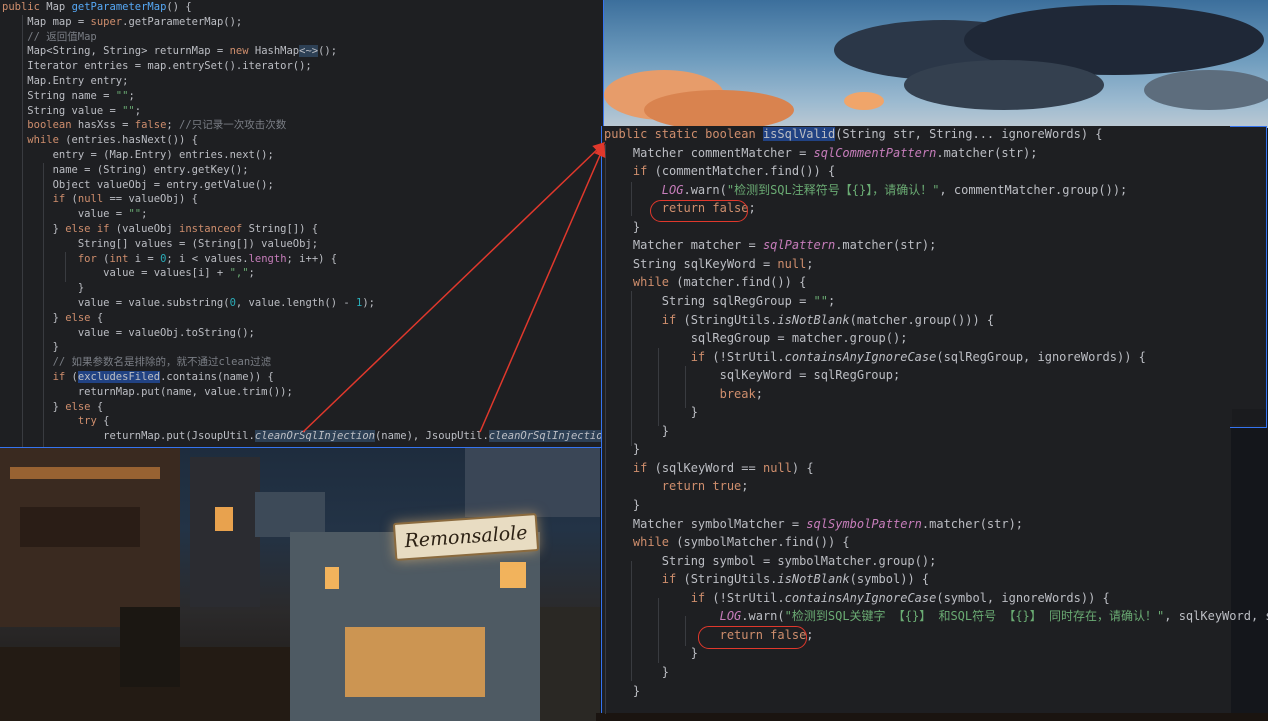 The width and height of the screenshot is (1268, 721). What do you see at coordinates (777, 467) in the screenshot?
I see `code-token: null` at bounding box center [777, 467].